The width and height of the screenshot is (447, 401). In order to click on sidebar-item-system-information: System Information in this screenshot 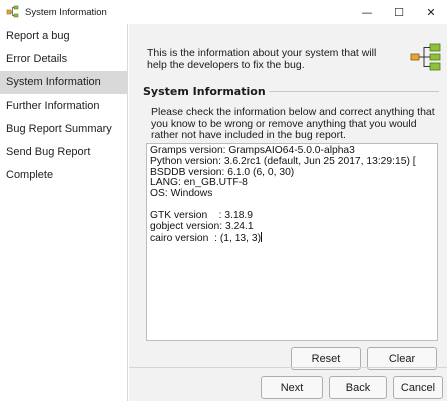, I will do `click(63, 82)`.